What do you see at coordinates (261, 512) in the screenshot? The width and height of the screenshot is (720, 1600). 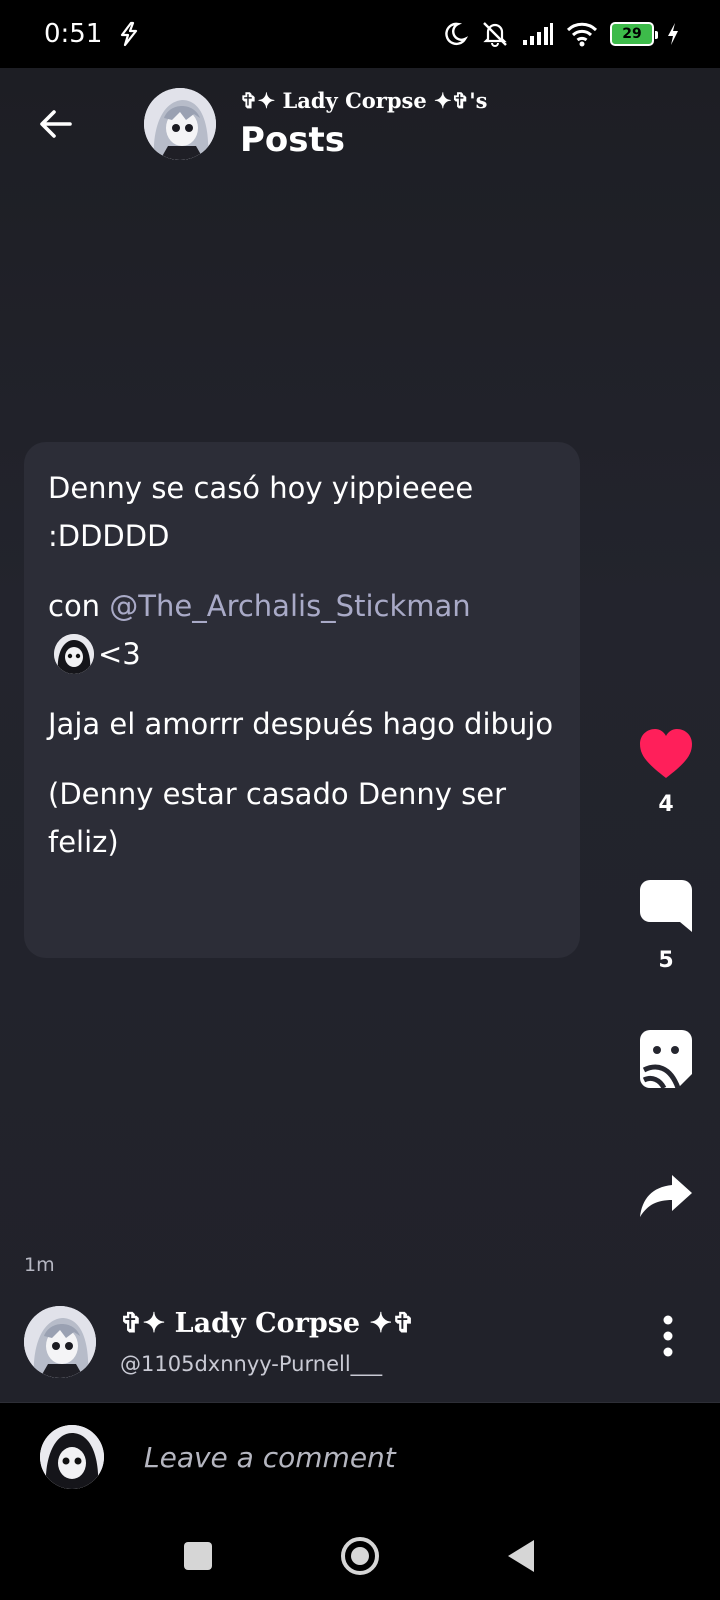 I see `post-paragraph-1: Denny se casó hoy yippieeee :DDDDD` at bounding box center [261, 512].